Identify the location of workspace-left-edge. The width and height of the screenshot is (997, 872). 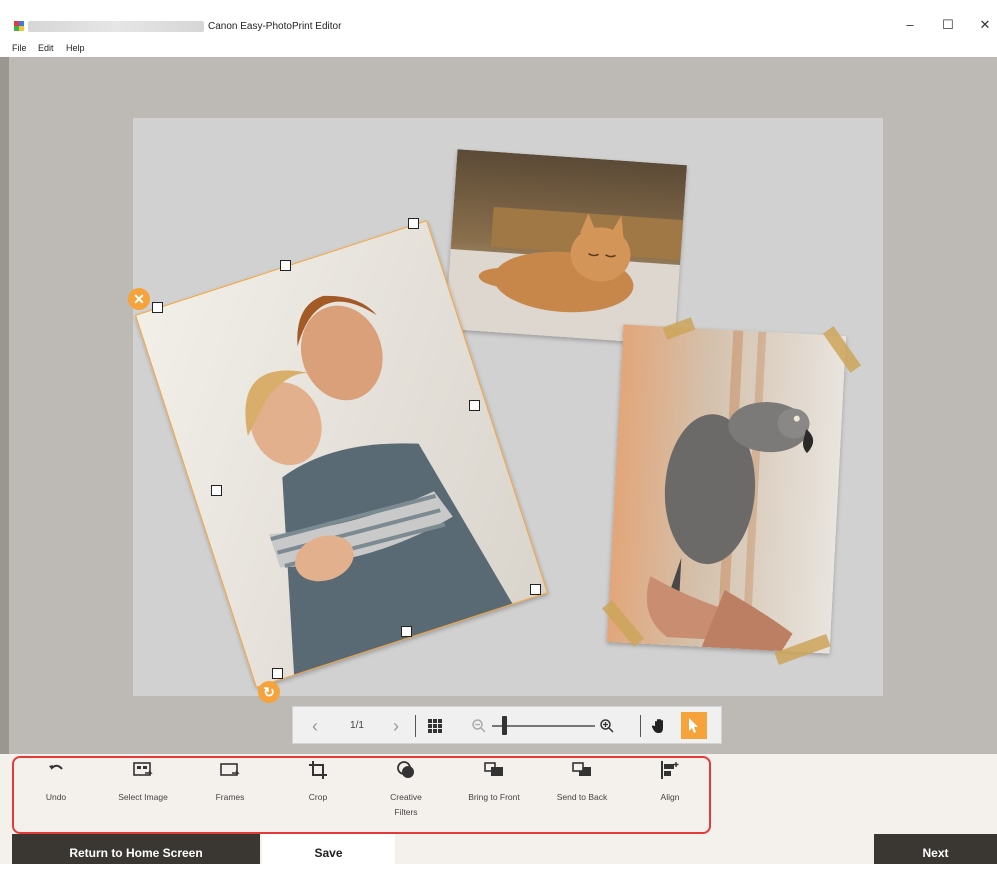
(4, 405).